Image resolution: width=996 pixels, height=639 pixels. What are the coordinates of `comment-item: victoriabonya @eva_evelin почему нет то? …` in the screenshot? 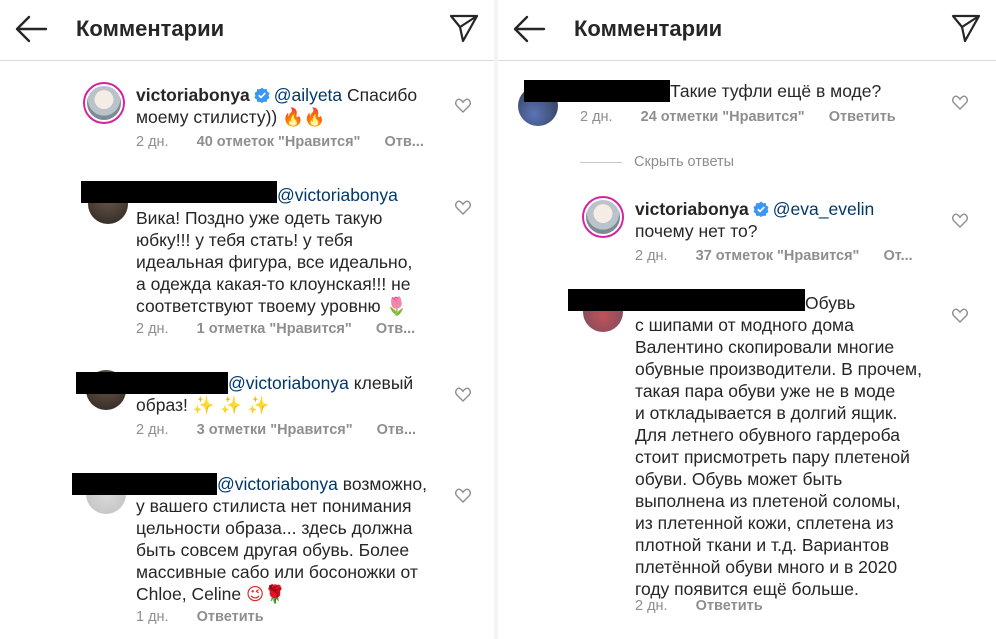 It's located at (747, 232).